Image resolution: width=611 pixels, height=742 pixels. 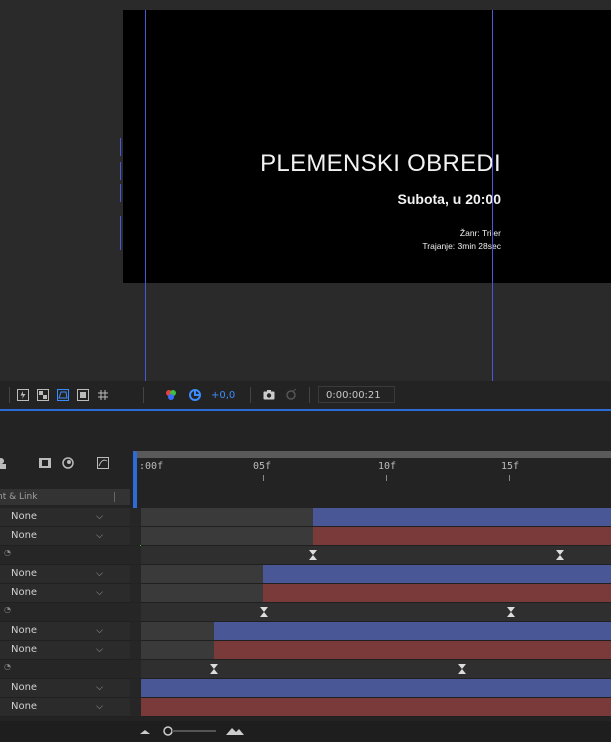 What do you see at coordinates (189, 731) in the screenshot?
I see `zoom-slider` at bounding box center [189, 731].